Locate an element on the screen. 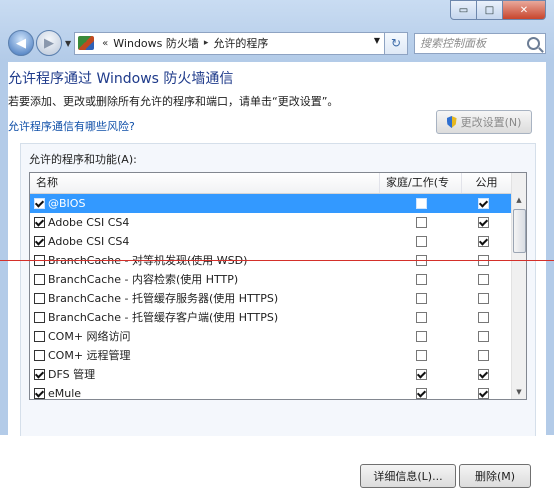 This screenshot has width=554, height=488. forward-arrow-icon: ▶ is located at coordinates (49, 43).